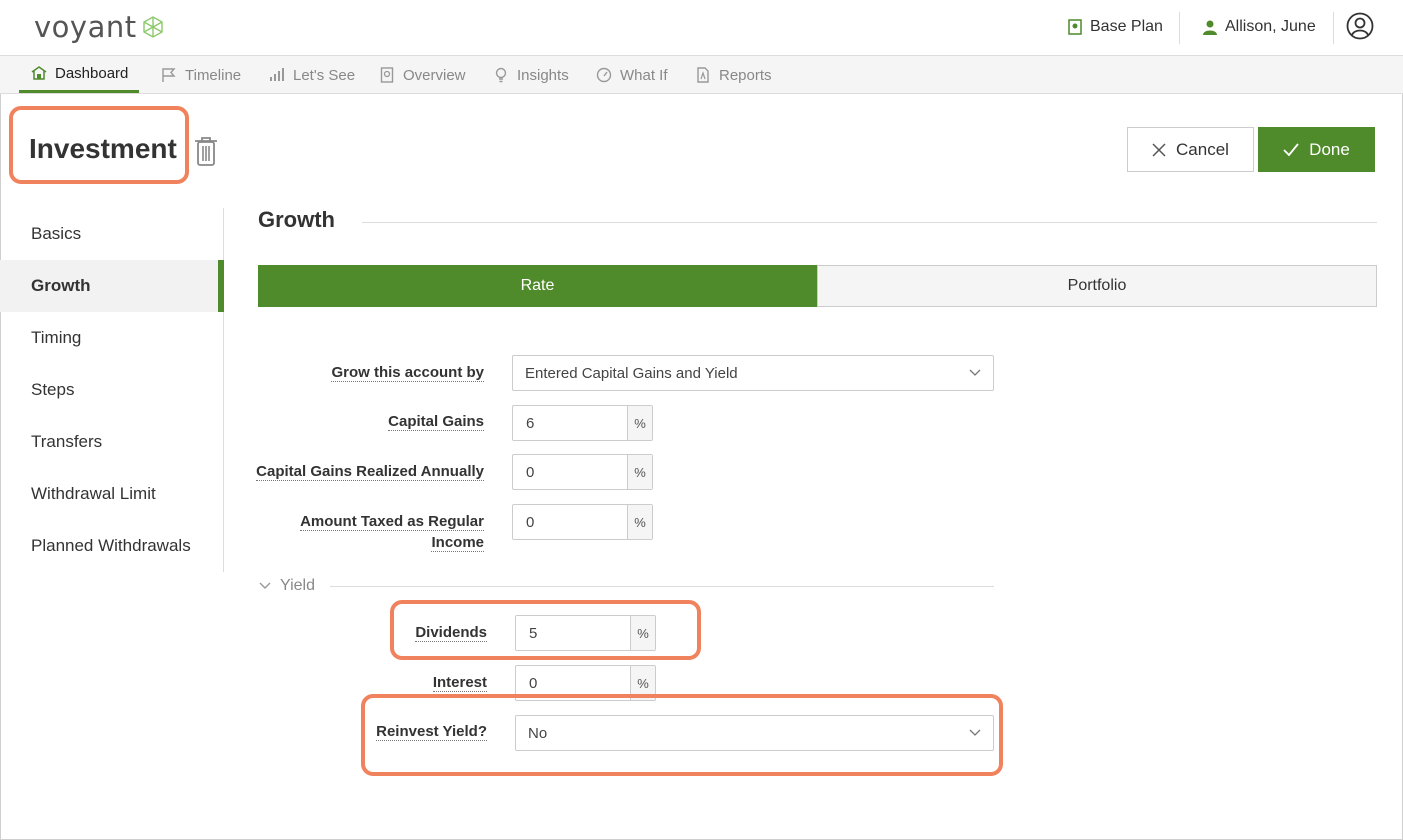  What do you see at coordinates (112, 442) in the screenshot?
I see `sidebar-item-transfers: Transfers` at bounding box center [112, 442].